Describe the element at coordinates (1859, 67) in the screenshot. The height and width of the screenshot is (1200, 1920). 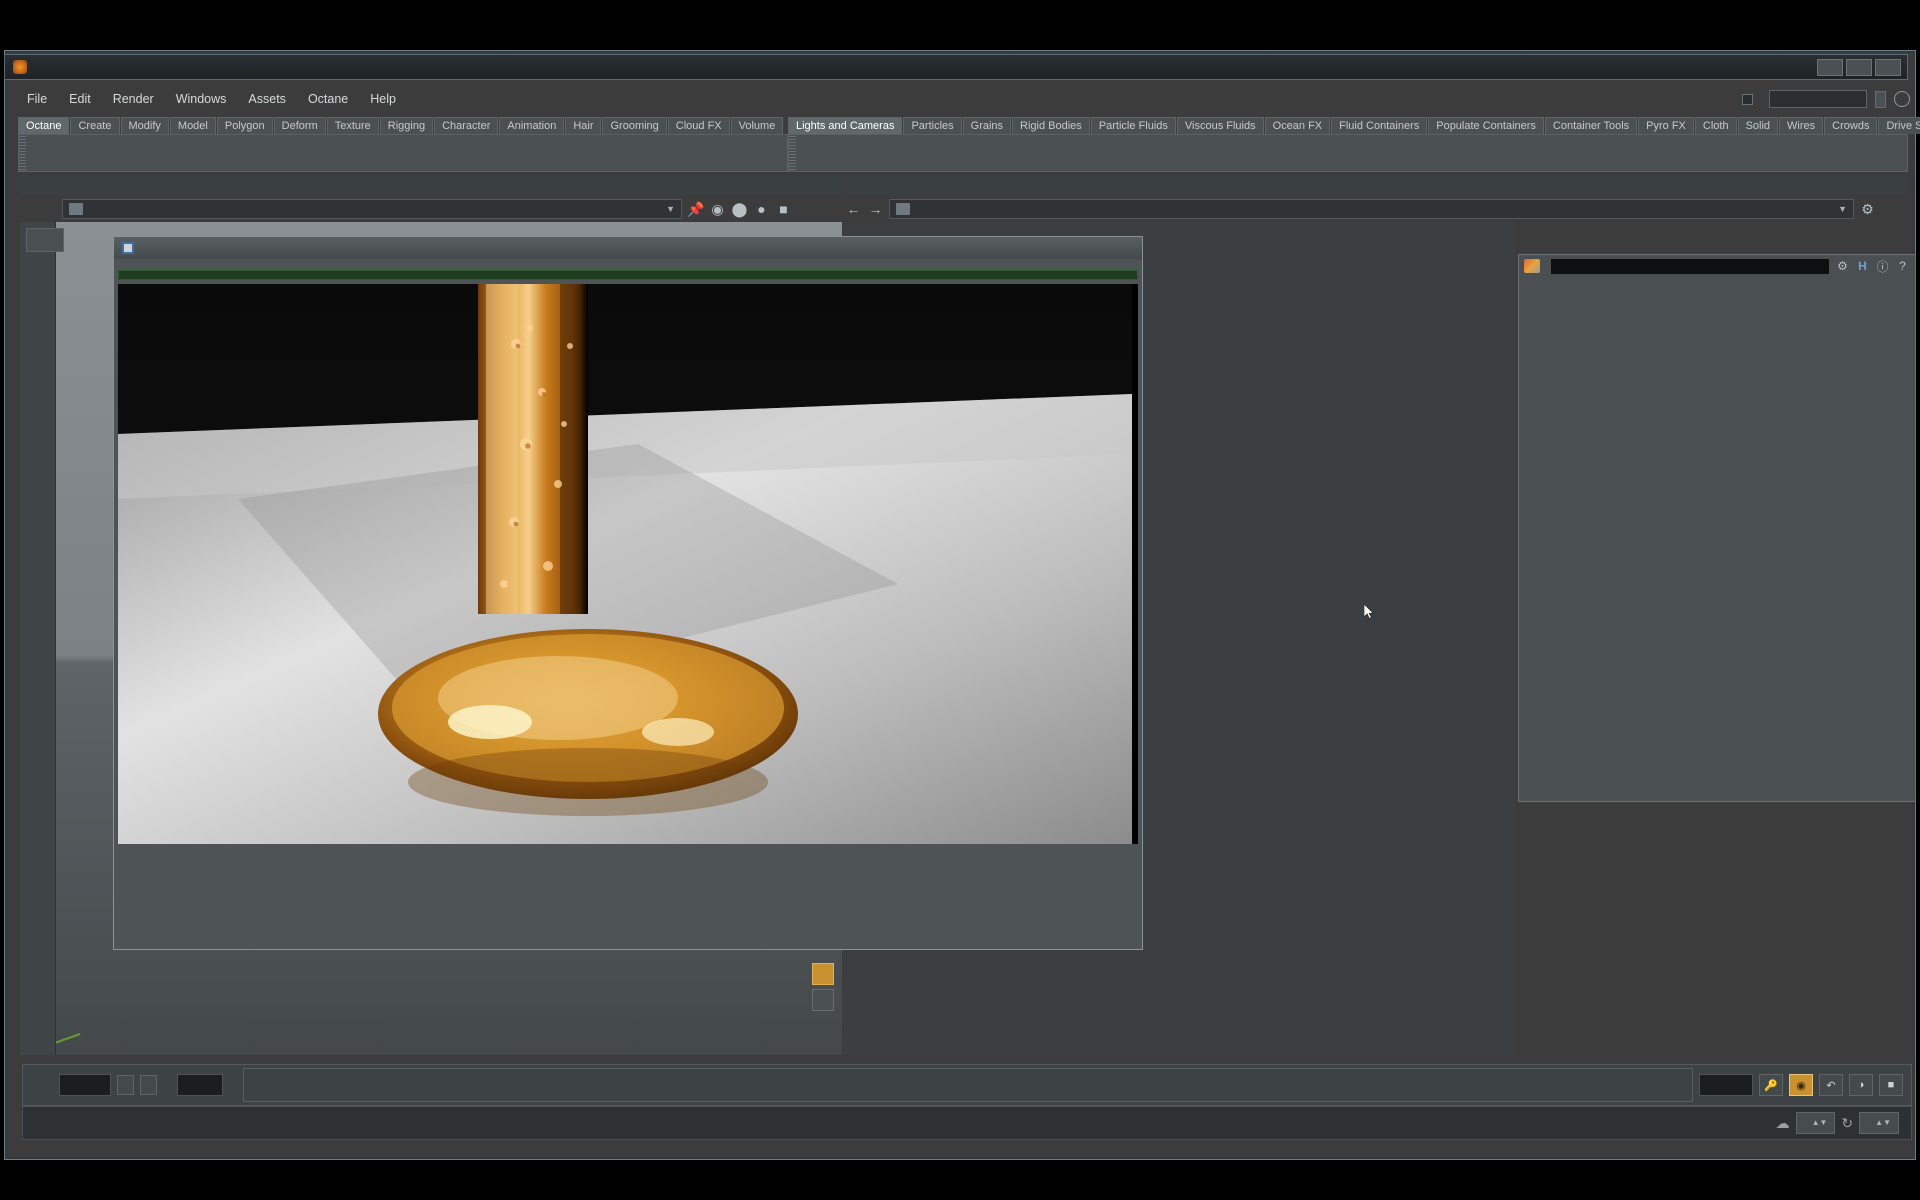
I see `maximize-button` at that location.